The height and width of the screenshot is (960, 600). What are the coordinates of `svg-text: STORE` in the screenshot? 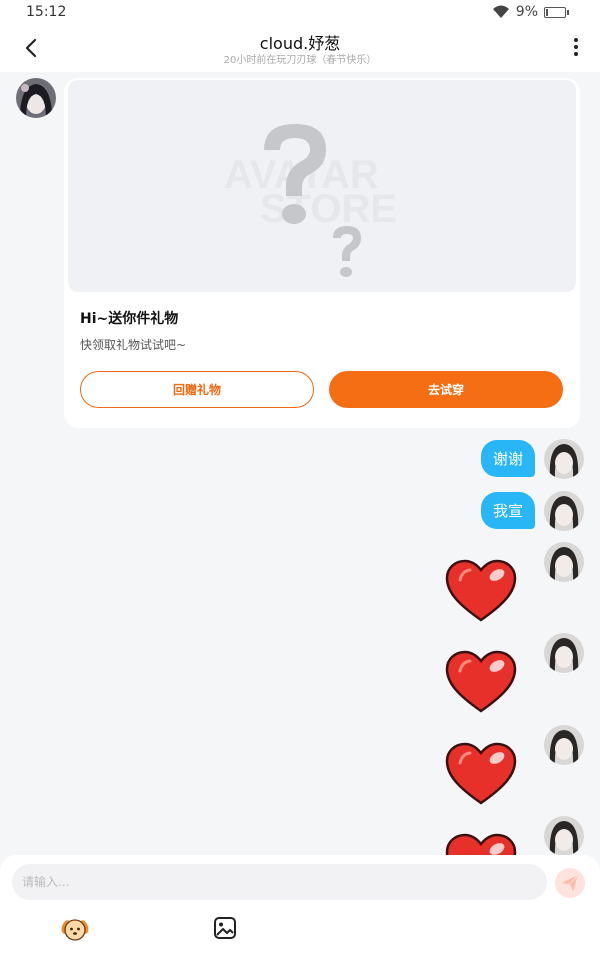 It's located at (328, 209).